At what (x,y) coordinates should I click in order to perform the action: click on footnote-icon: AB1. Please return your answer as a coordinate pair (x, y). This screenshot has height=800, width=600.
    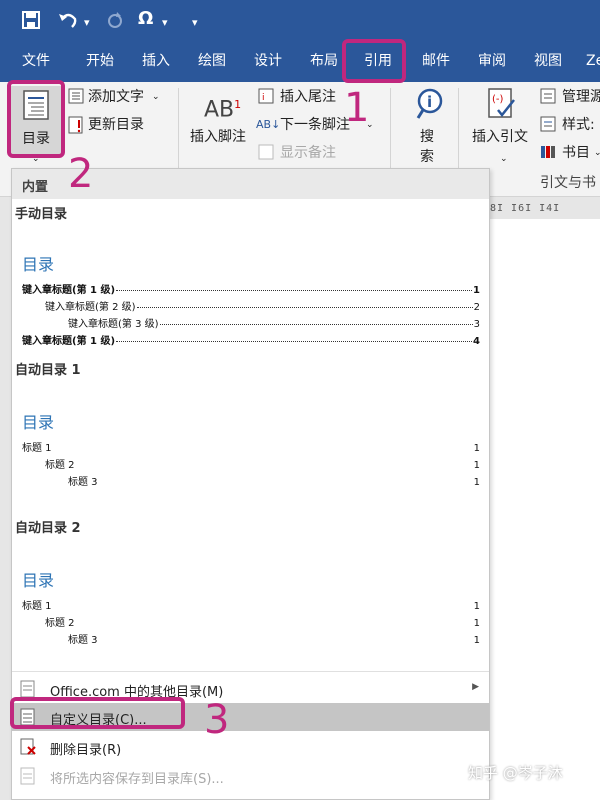
    Looking at the image, I should click on (223, 110).